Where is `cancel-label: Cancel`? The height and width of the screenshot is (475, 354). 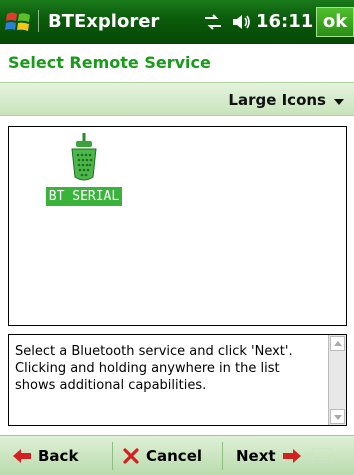
cancel-label: Cancel is located at coordinates (174, 456).